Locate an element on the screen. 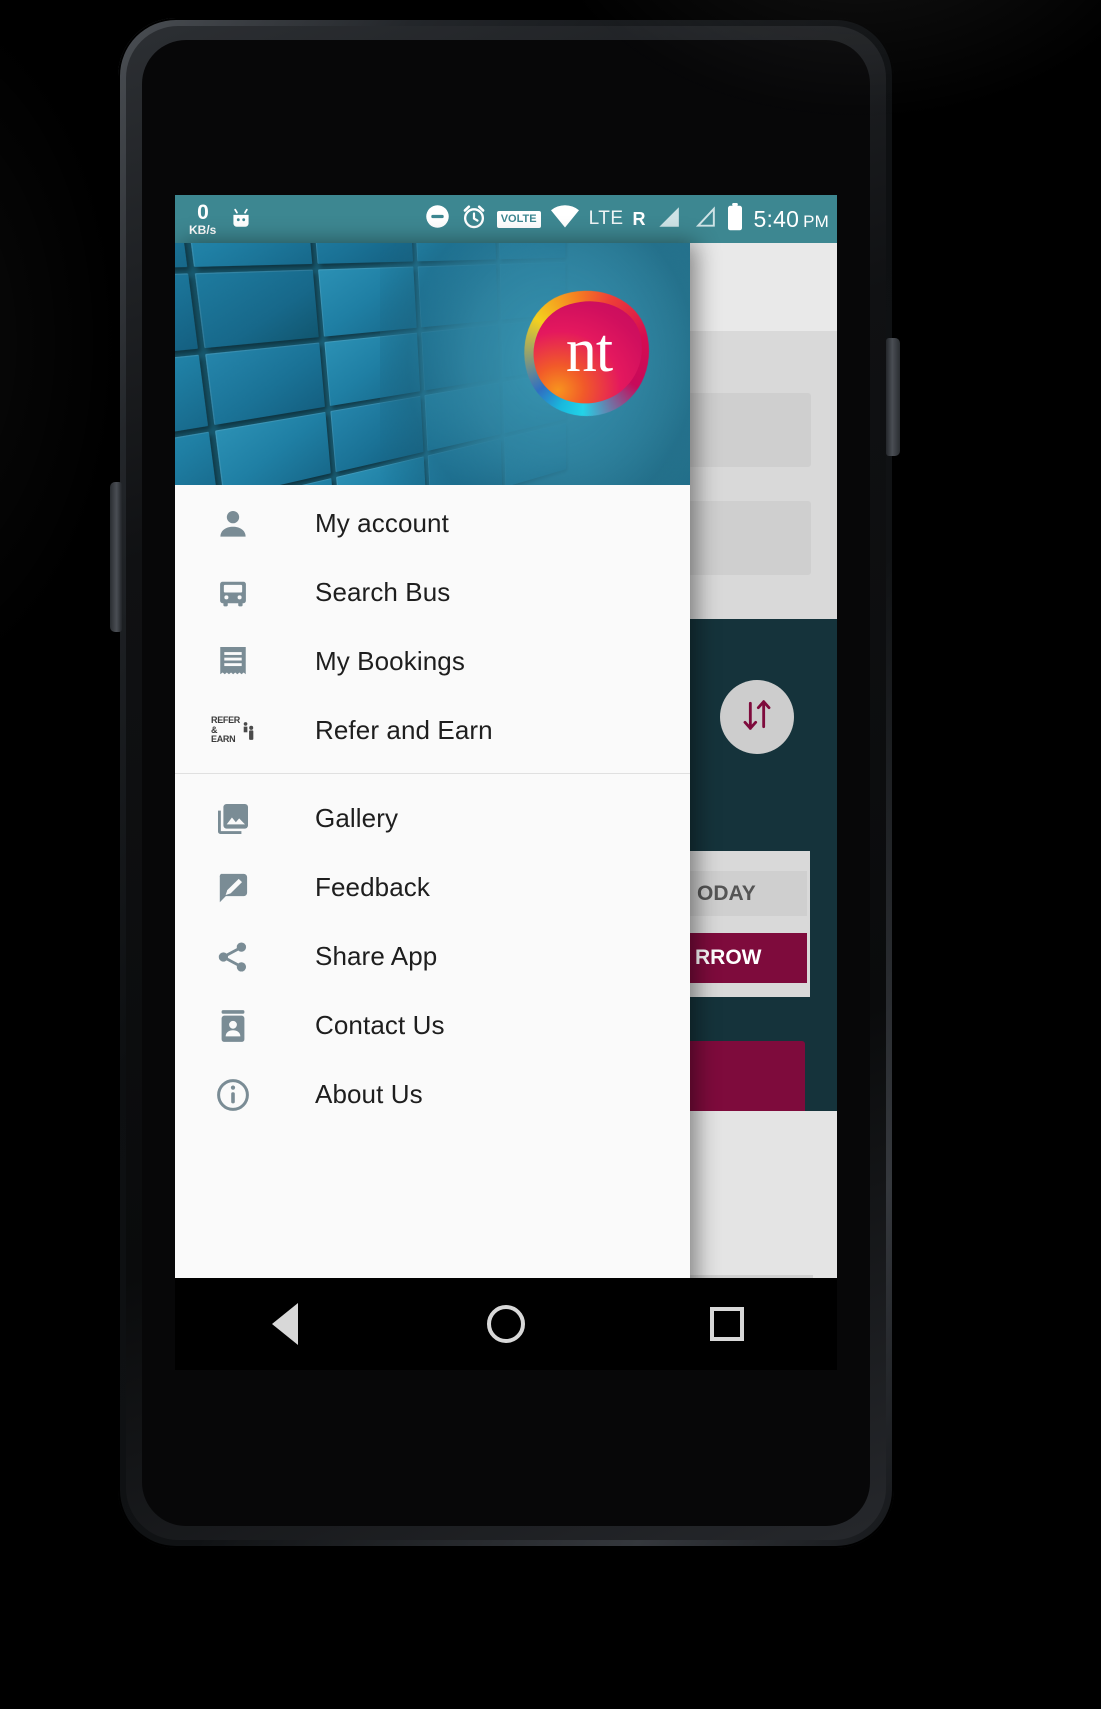  drawer-item-my-account: My account is located at coordinates (432, 523).